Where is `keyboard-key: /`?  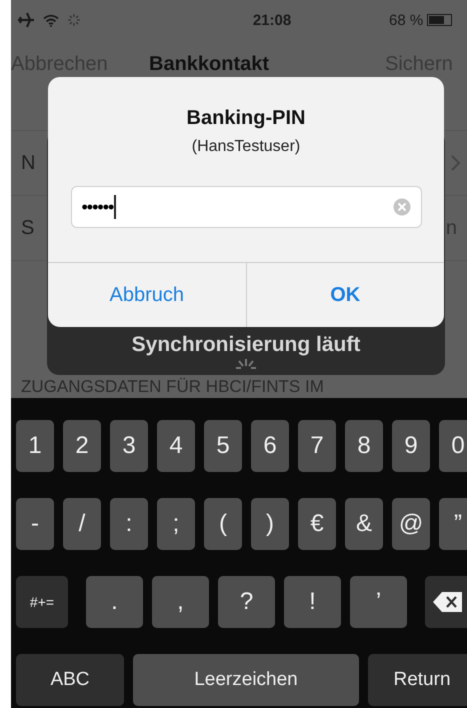 keyboard-key: / is located at coordinates (82, 524).